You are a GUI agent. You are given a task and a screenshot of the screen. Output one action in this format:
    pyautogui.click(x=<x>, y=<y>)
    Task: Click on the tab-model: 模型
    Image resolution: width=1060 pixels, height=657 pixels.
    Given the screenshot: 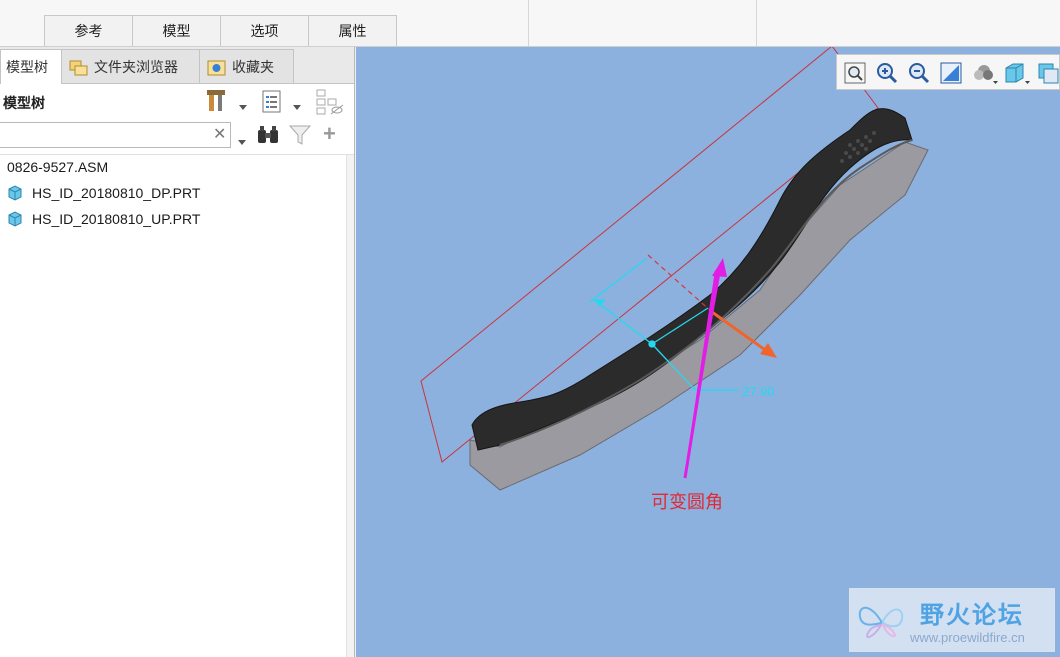 What is the action you would take?
    pyautogui.click(x=176, y=30)
    